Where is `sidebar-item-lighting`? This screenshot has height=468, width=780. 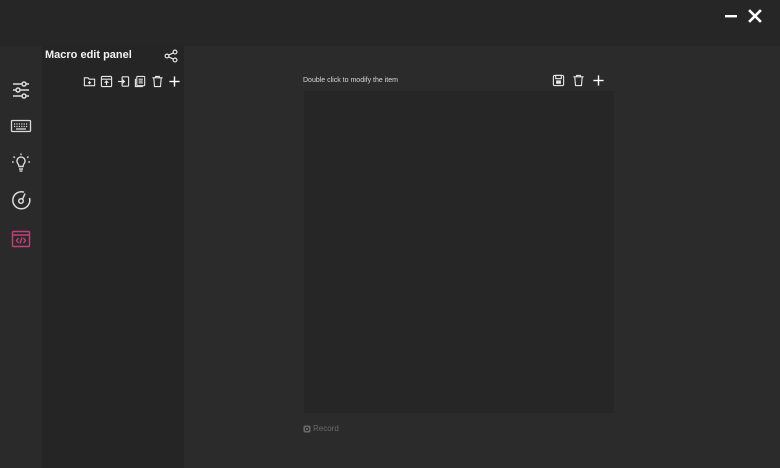 sidebar-item-lighting is located at coordinates (21, 163).